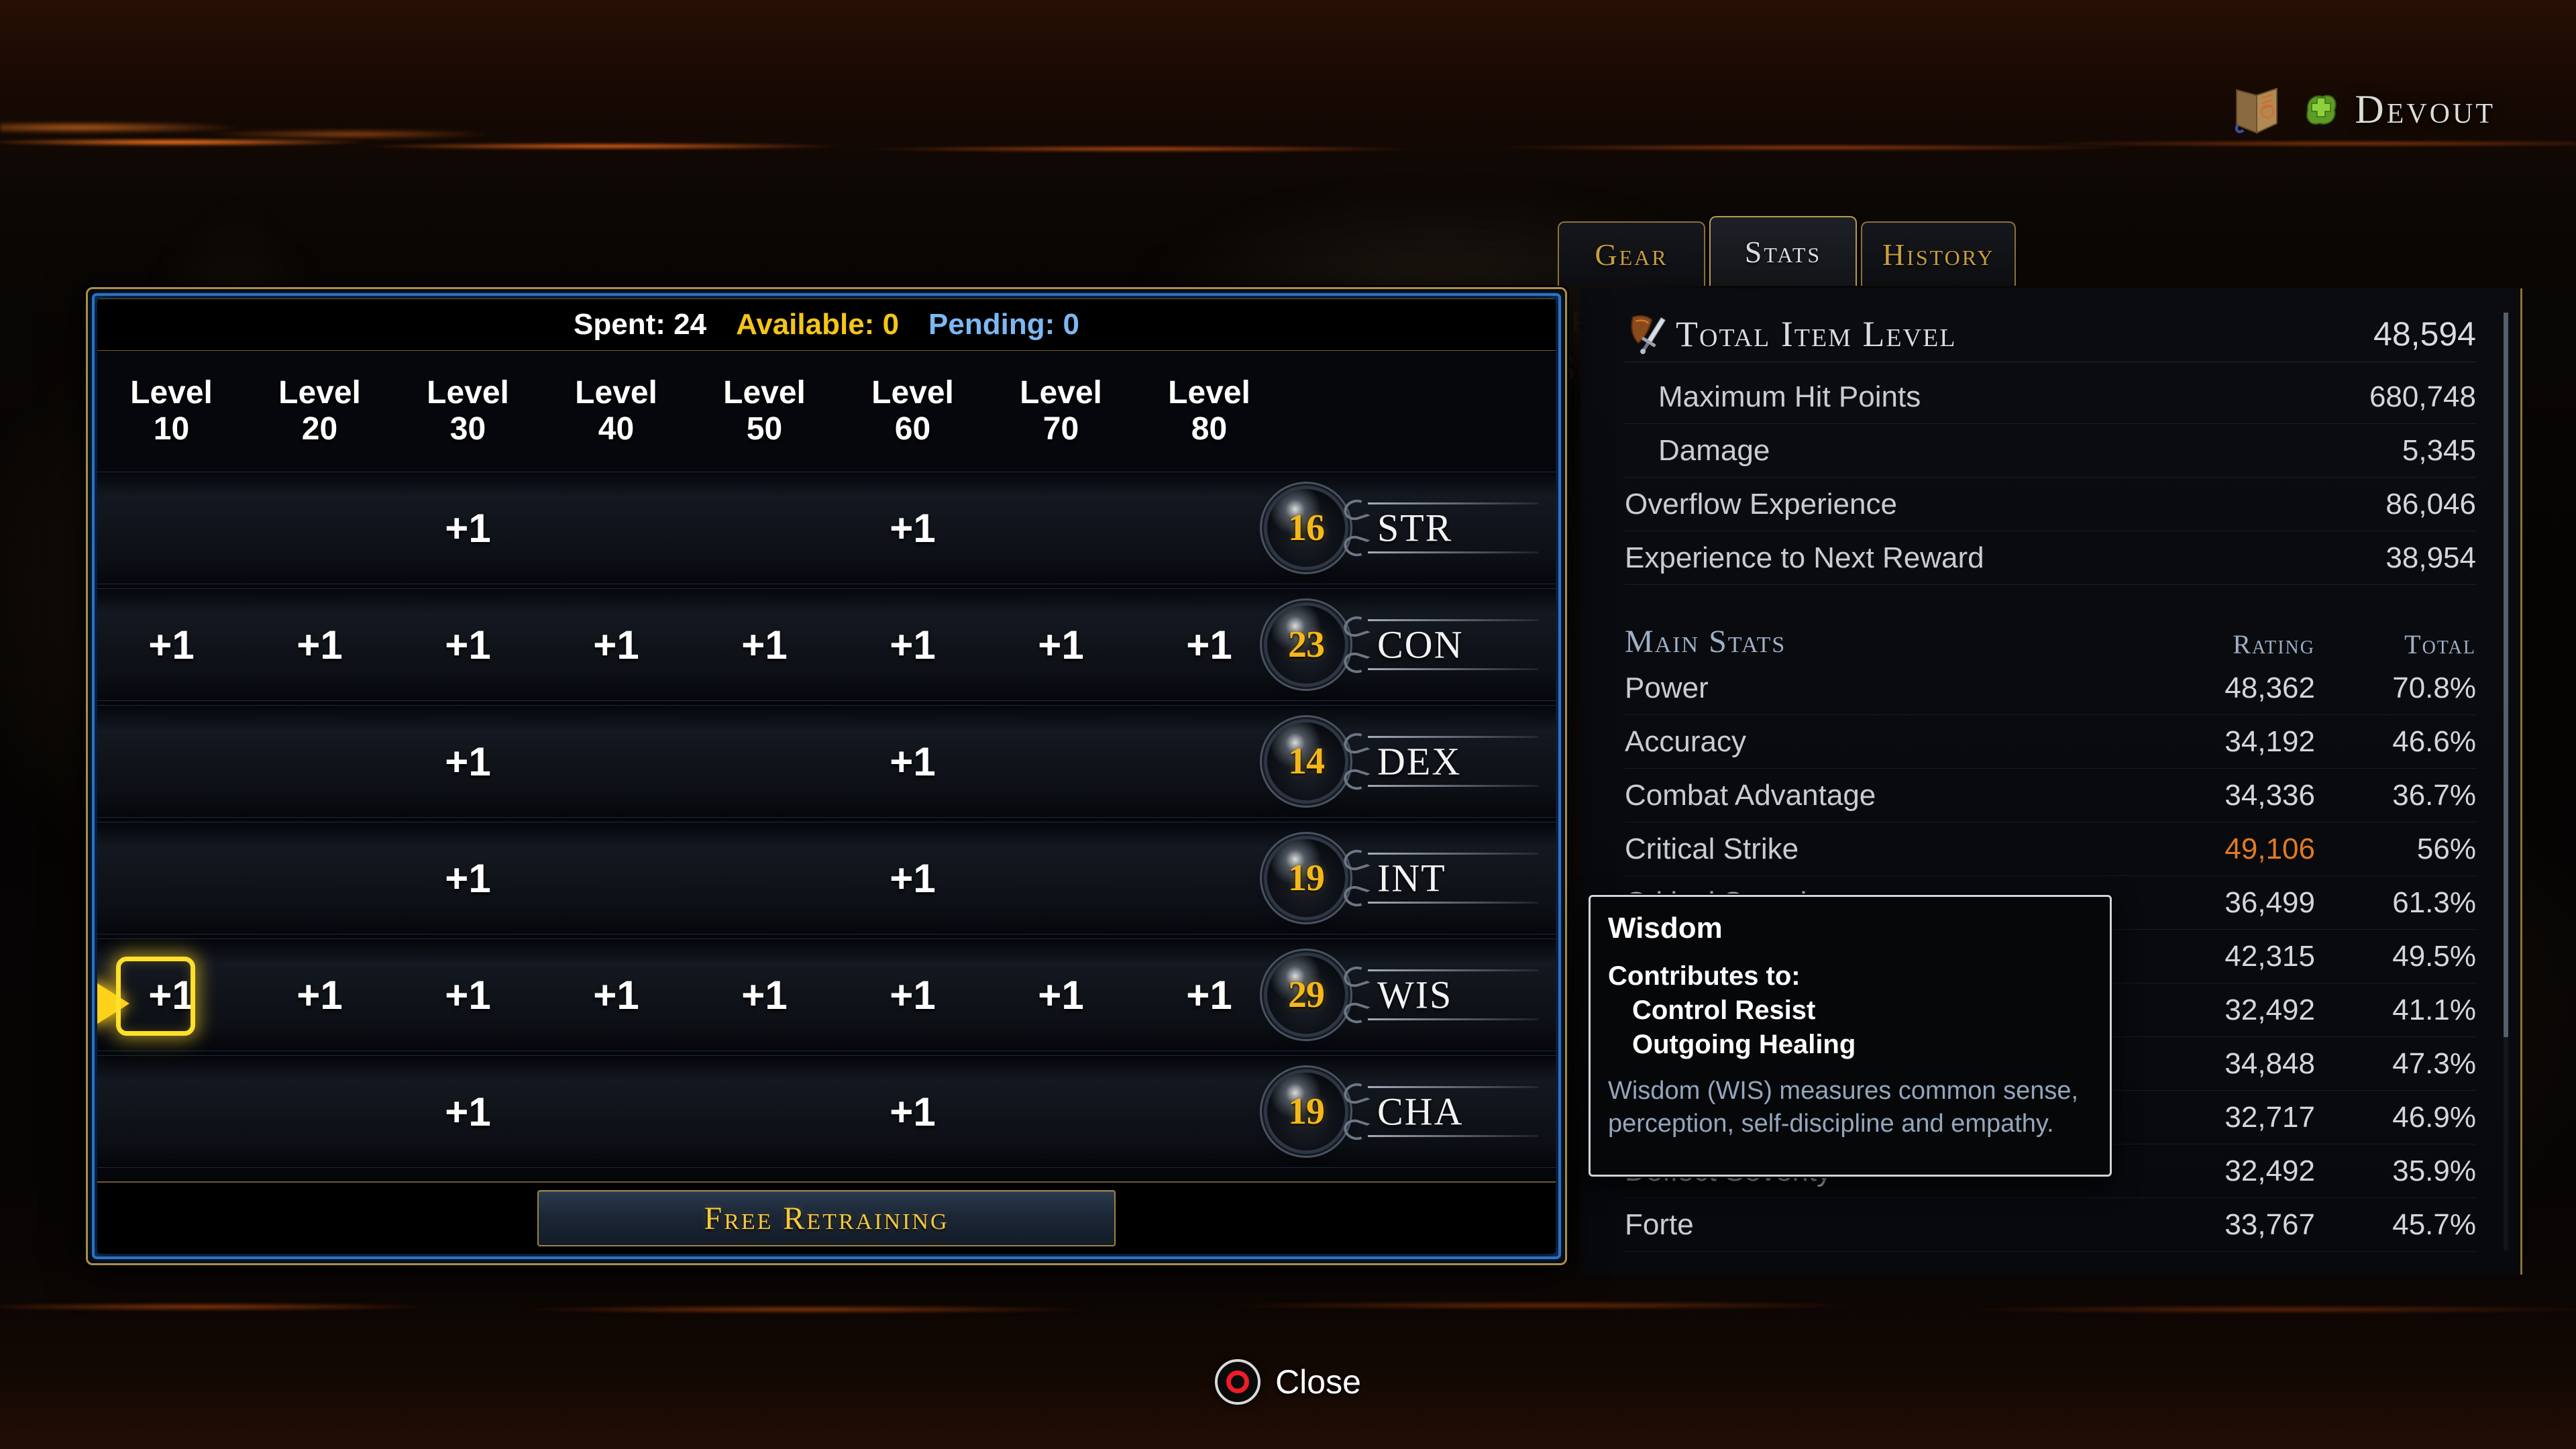  I want to click on ability-score-orb: 29, so click(1306, 995).